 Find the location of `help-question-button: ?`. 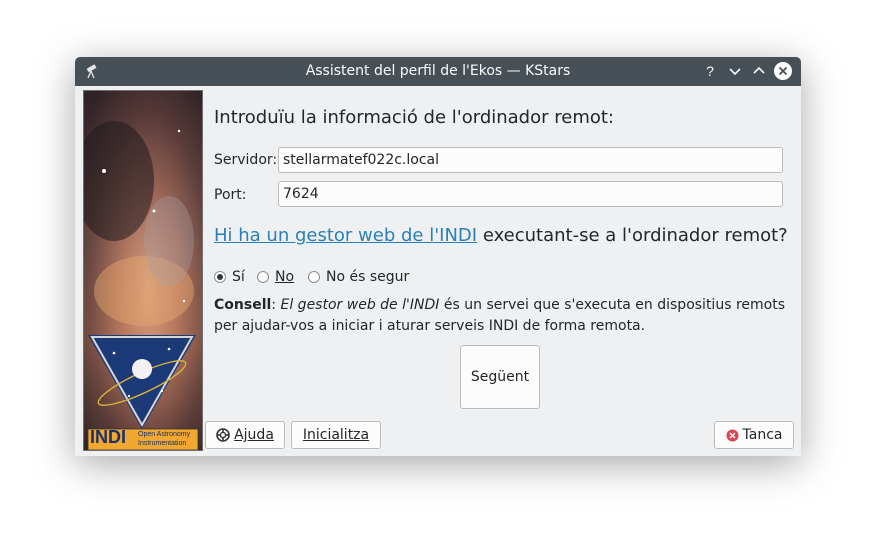

help-question-button: ? is located at coordinates (710, 71).